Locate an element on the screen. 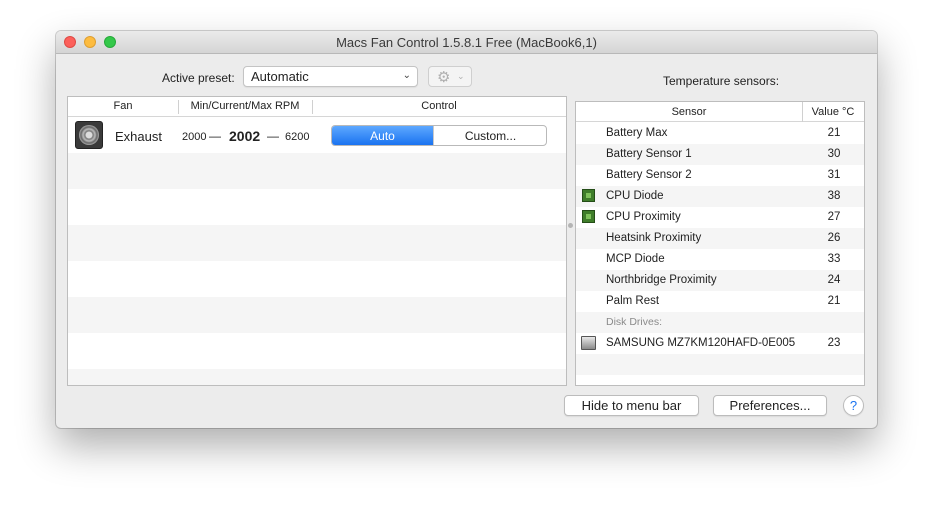  sensor-name: Palm Rest is located at coordinates (633, 301).